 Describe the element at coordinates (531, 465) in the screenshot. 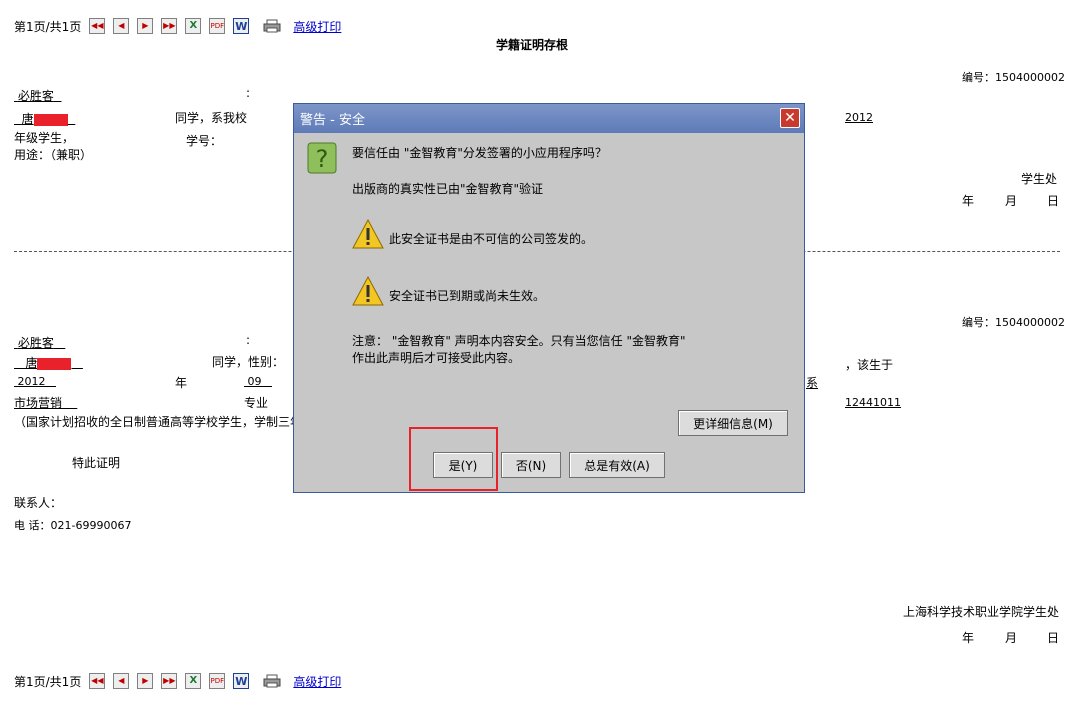

I see `no-button: 否(N)` at that location.